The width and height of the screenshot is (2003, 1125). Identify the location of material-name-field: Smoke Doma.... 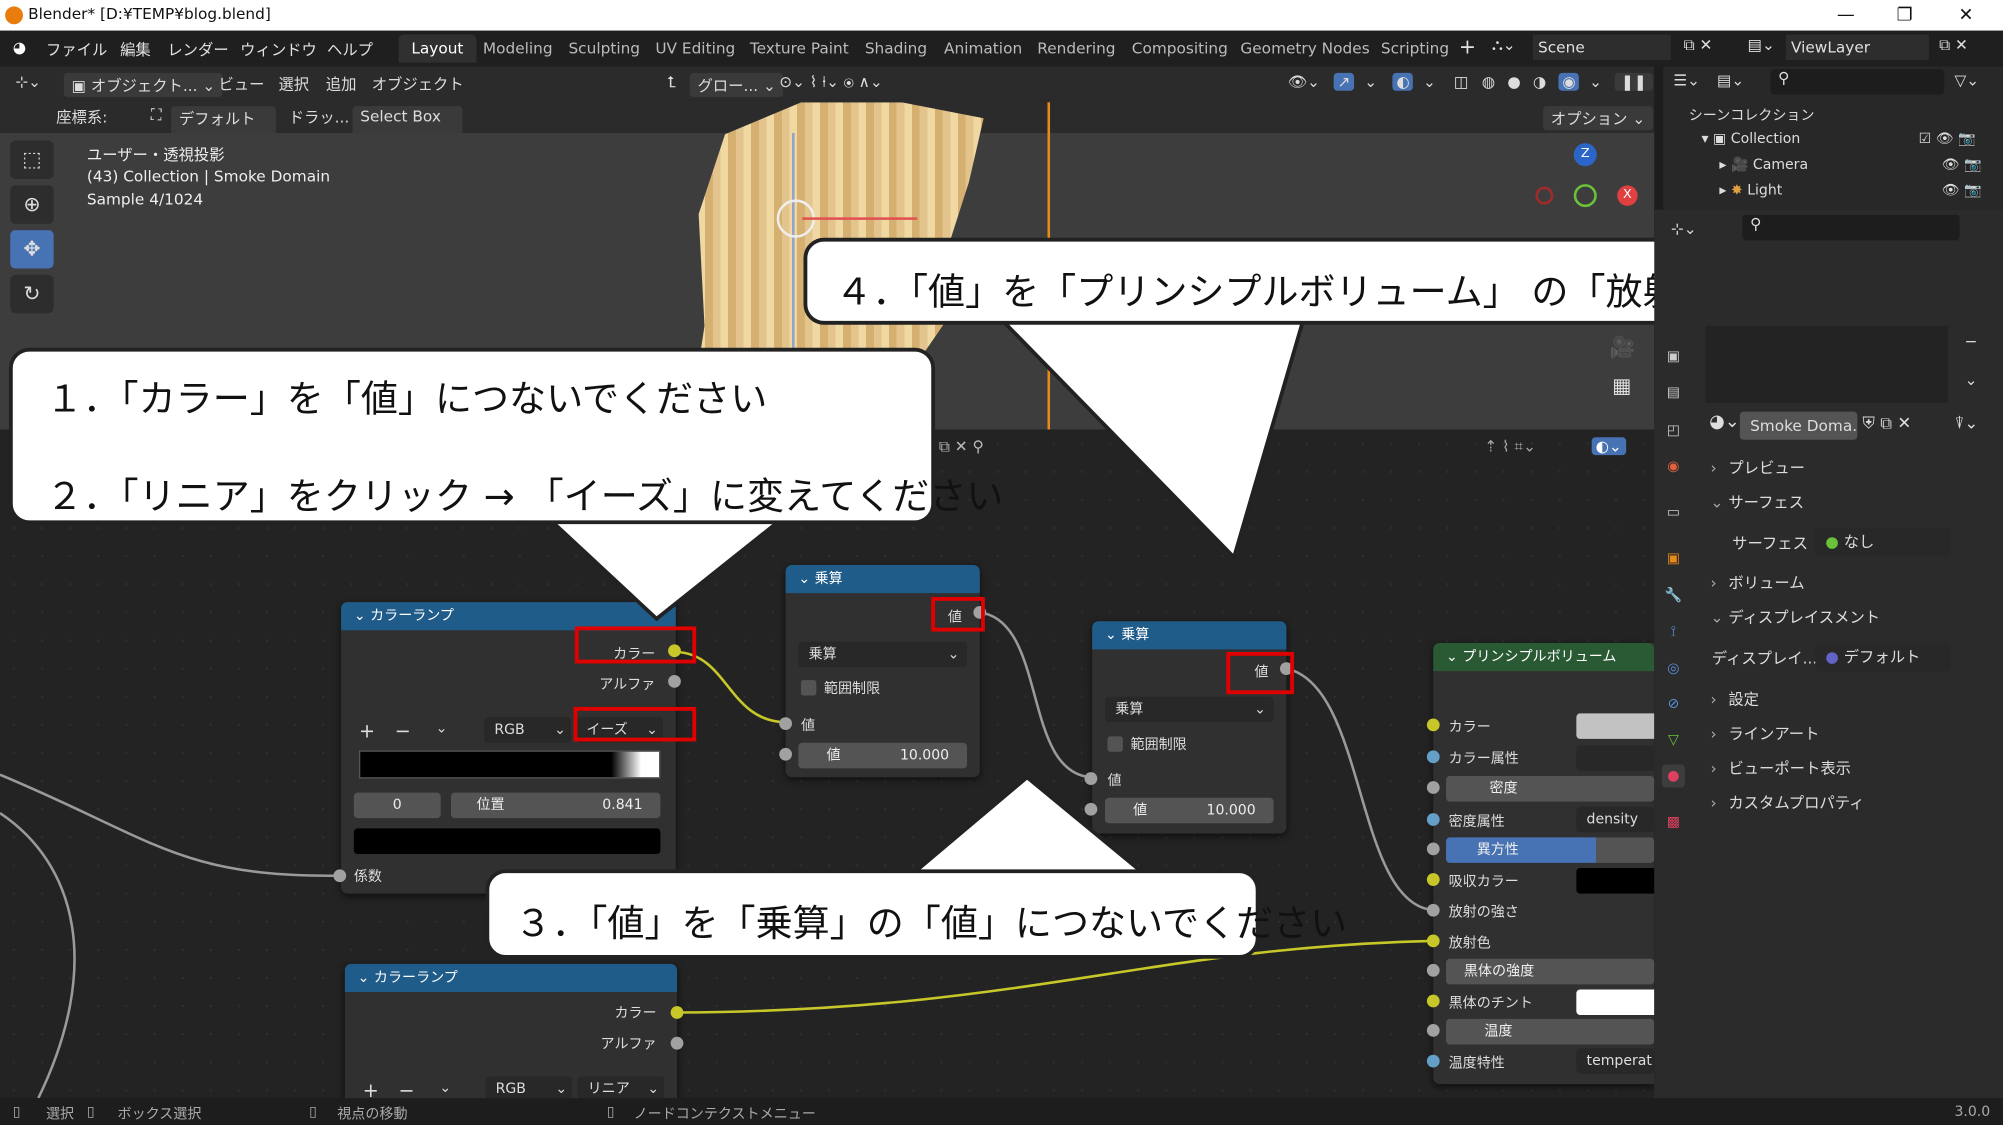
(1798, 425).